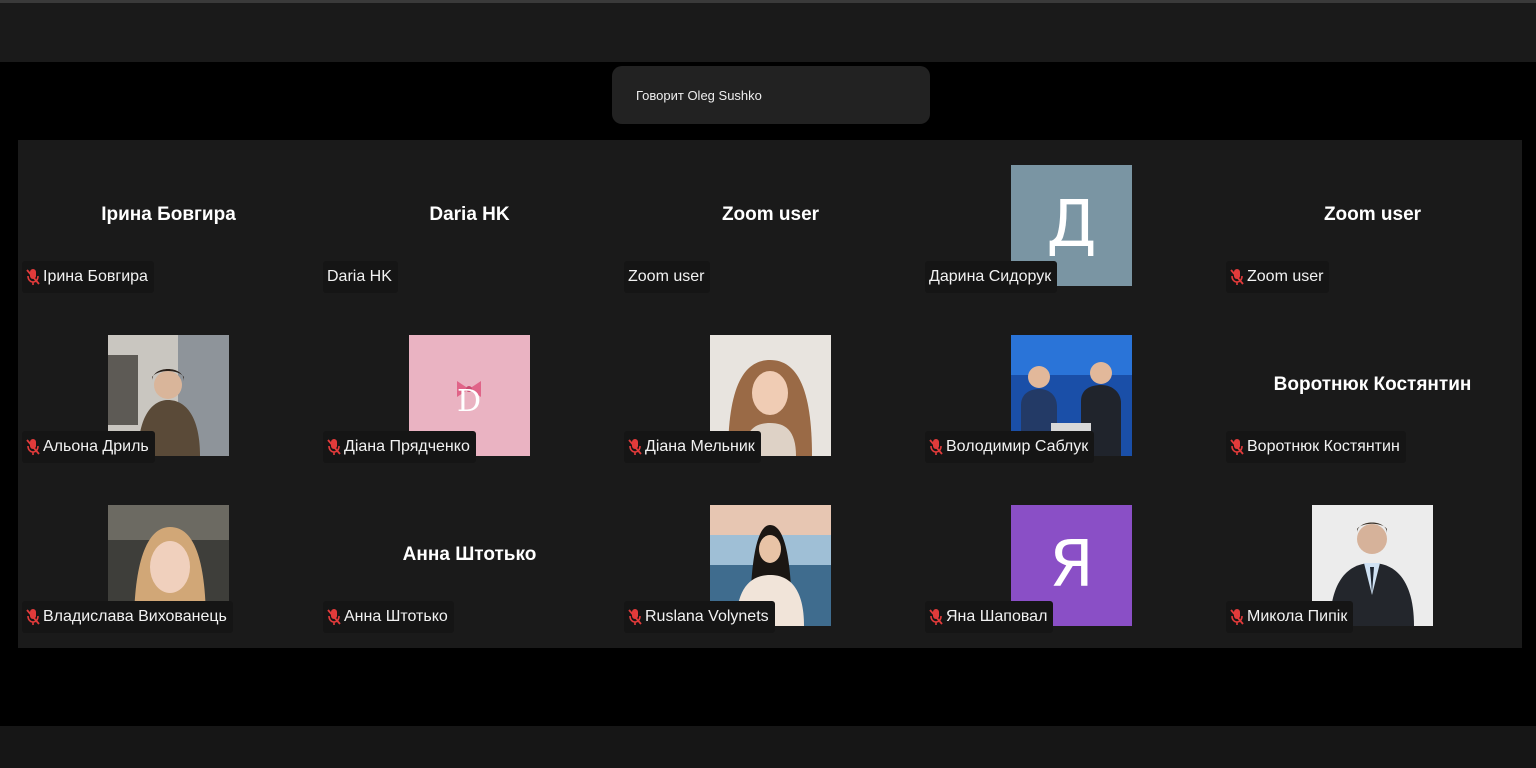 The height and width of the screenshot is (768, 1536). I want to click on participant-name-text: Владислава Вихованець, so click(135, 616).